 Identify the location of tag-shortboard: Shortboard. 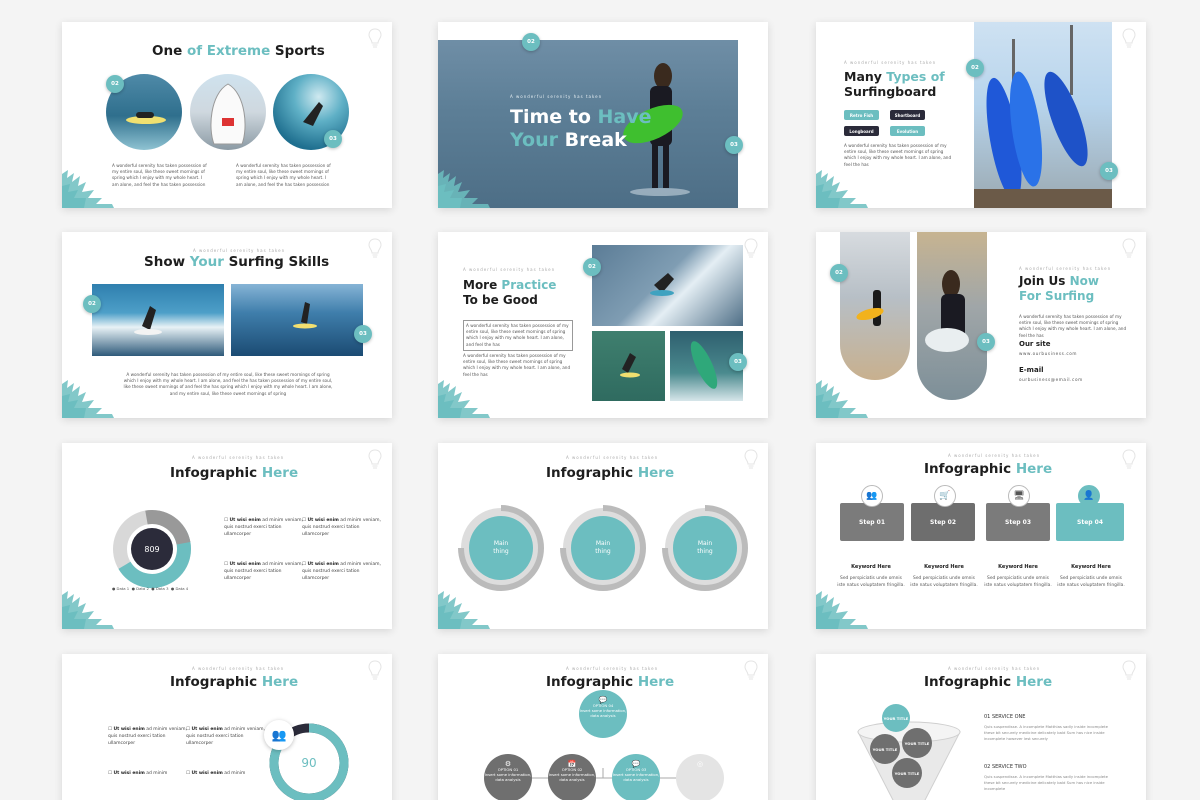
(907, 115).